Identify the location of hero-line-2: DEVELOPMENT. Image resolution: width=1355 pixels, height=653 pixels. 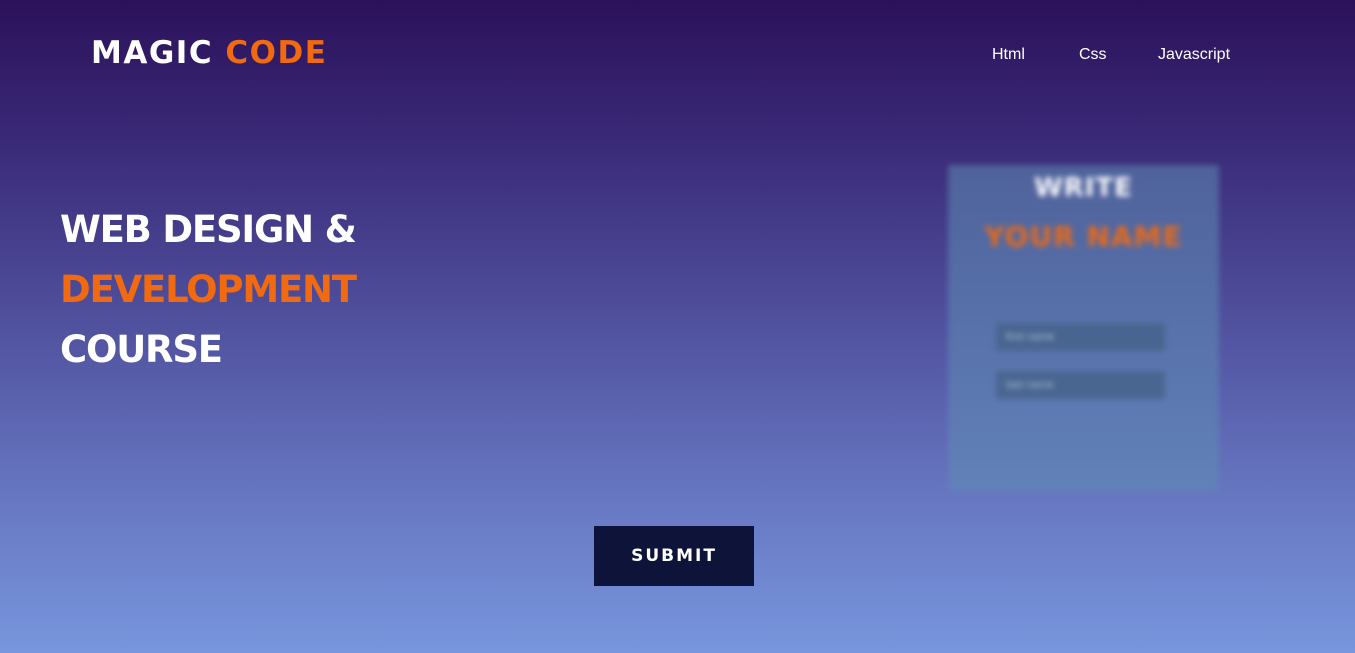
(208, 289).